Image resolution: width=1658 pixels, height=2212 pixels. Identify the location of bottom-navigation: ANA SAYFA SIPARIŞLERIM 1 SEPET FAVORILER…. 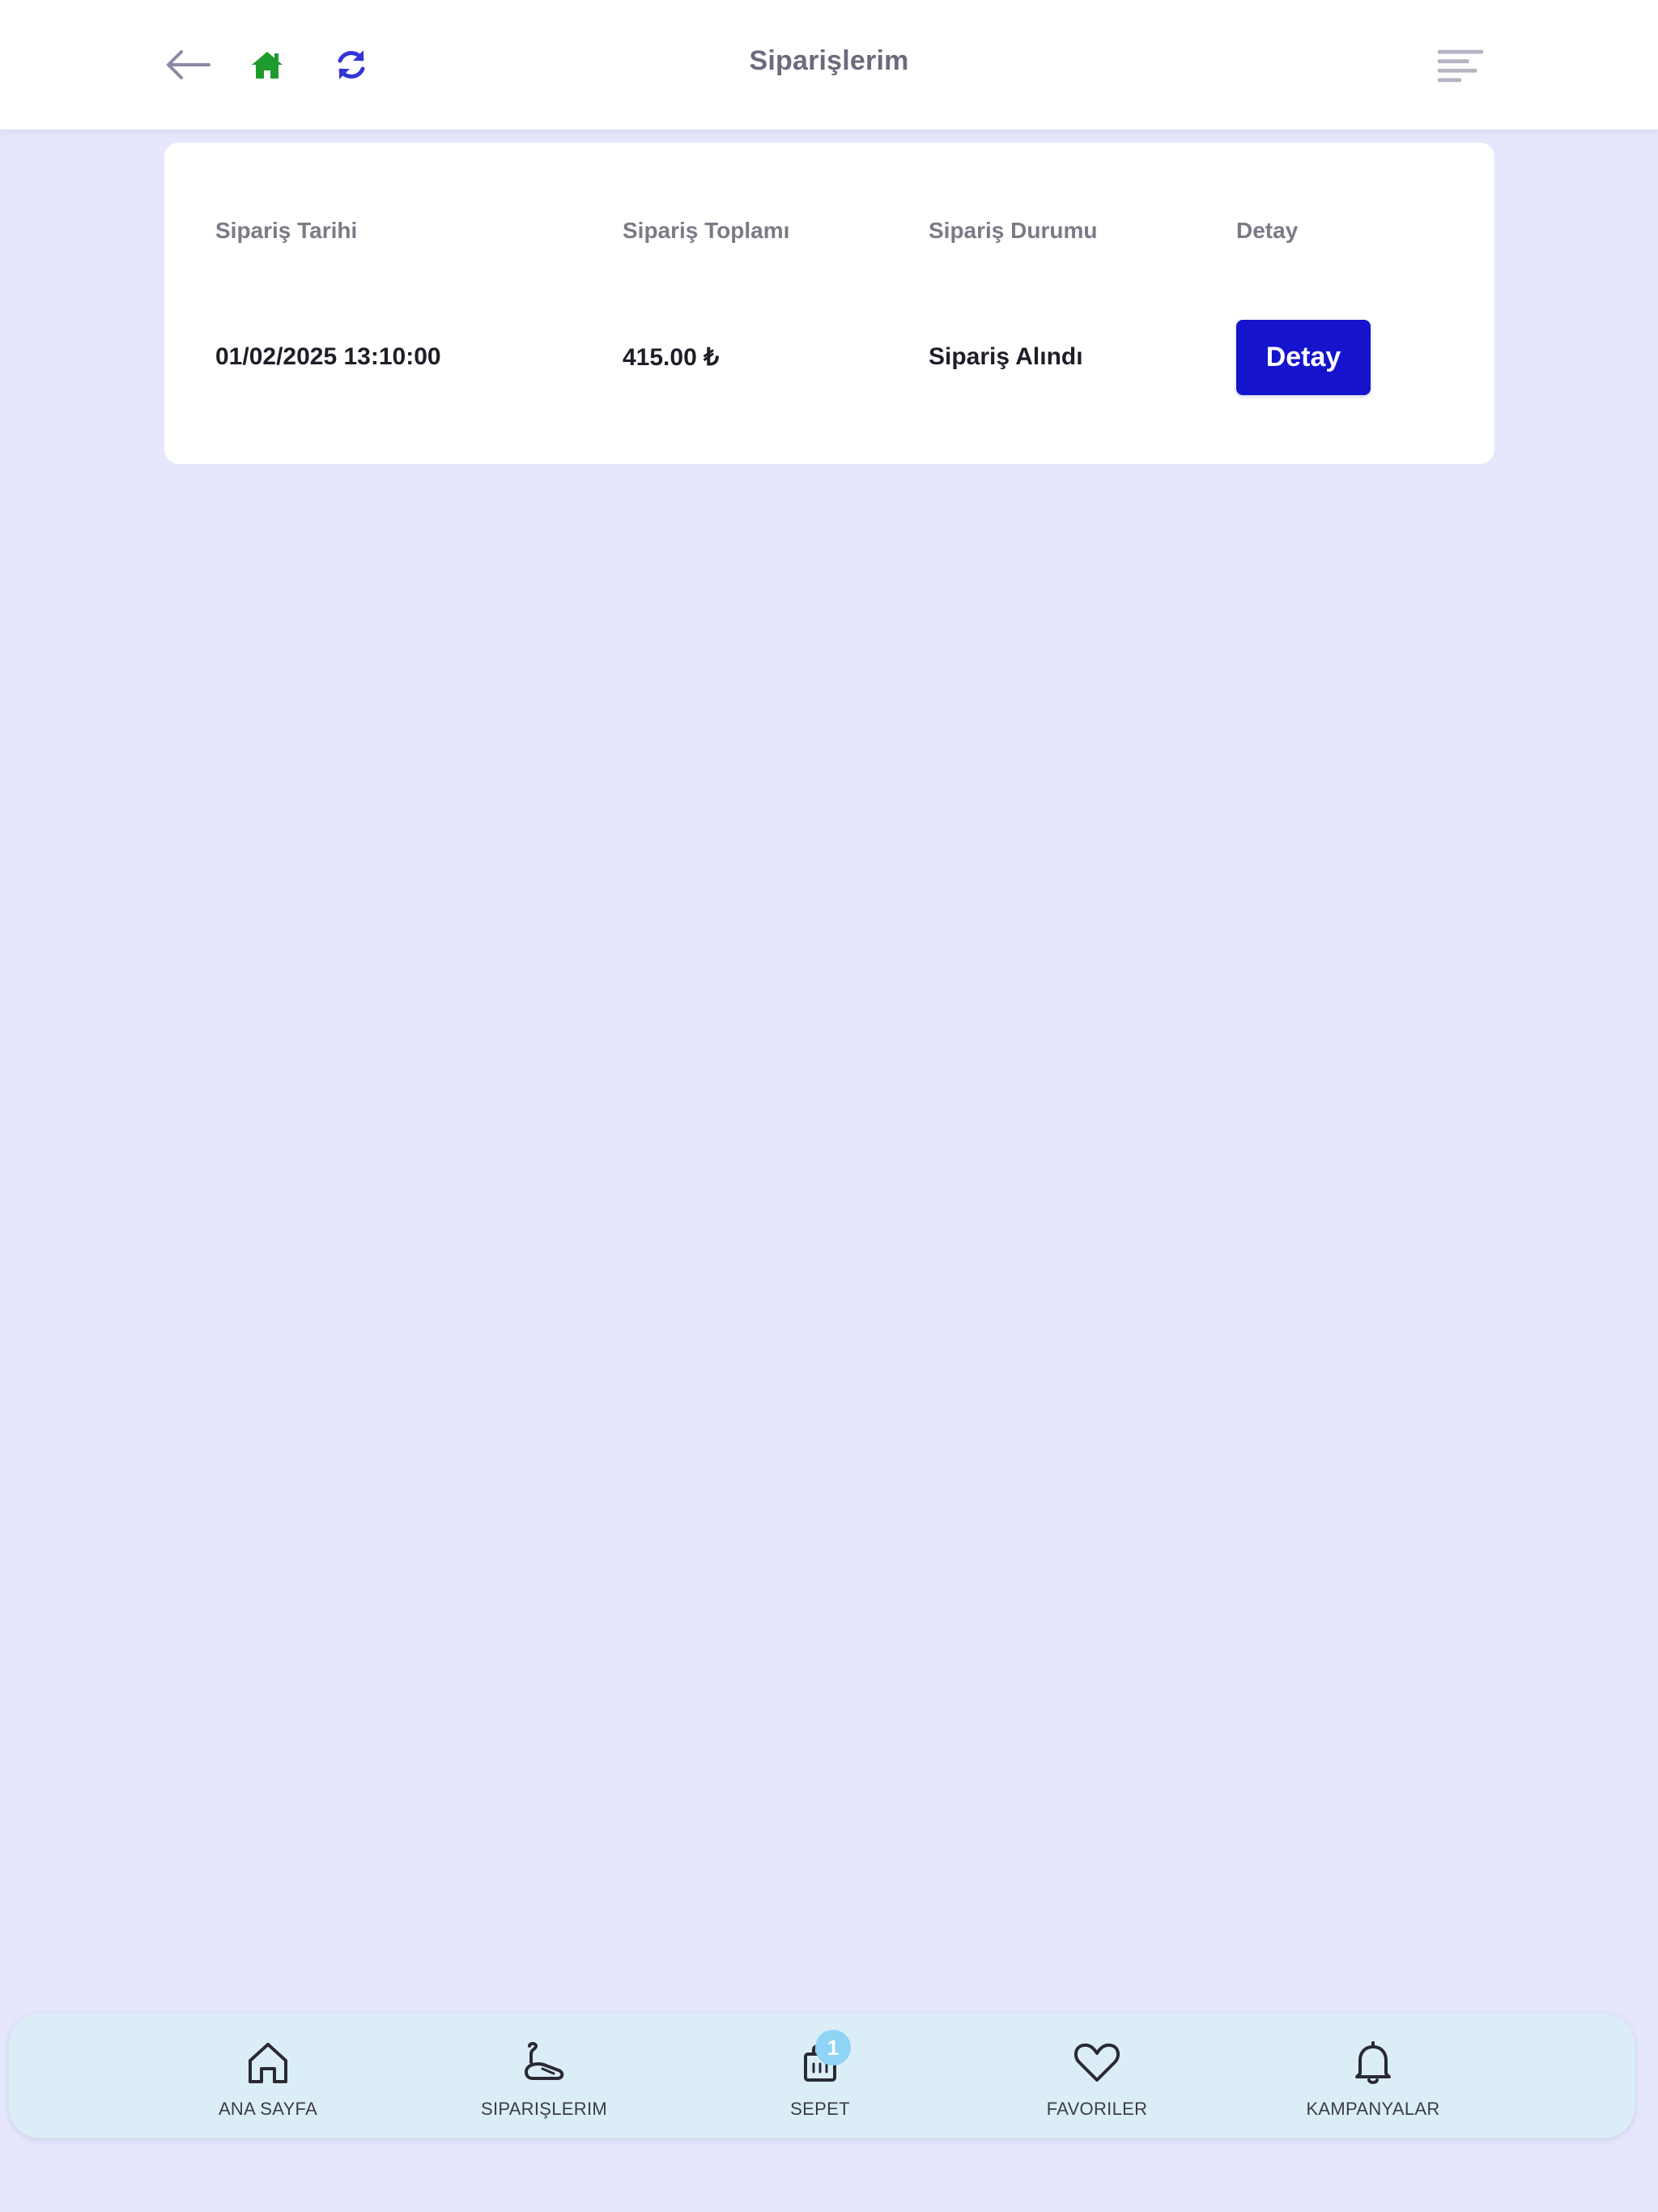
(822, 2076).